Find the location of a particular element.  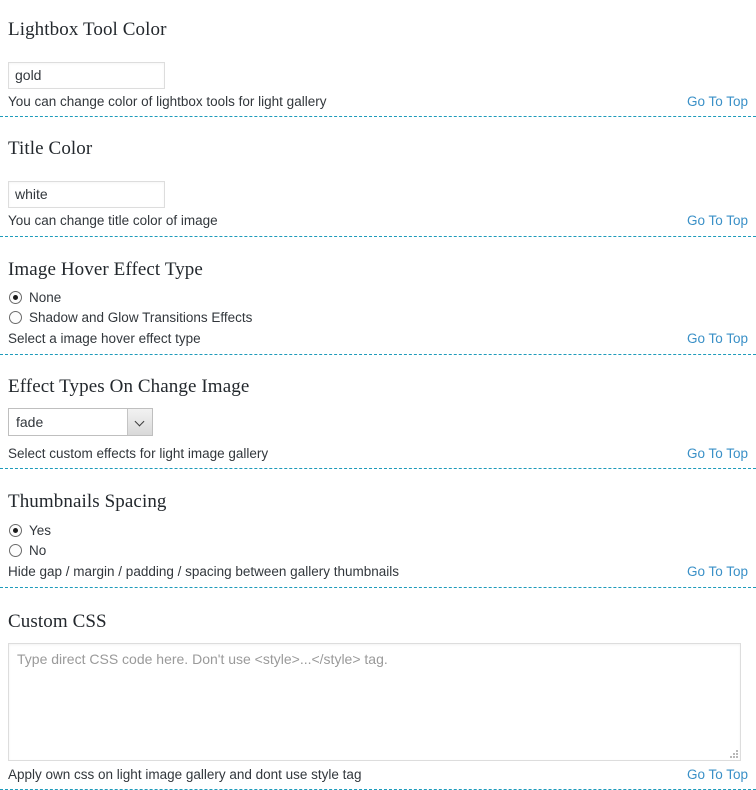

thumbnails-spacing-radio-group: Yes No is located at coordinates (378, 540).